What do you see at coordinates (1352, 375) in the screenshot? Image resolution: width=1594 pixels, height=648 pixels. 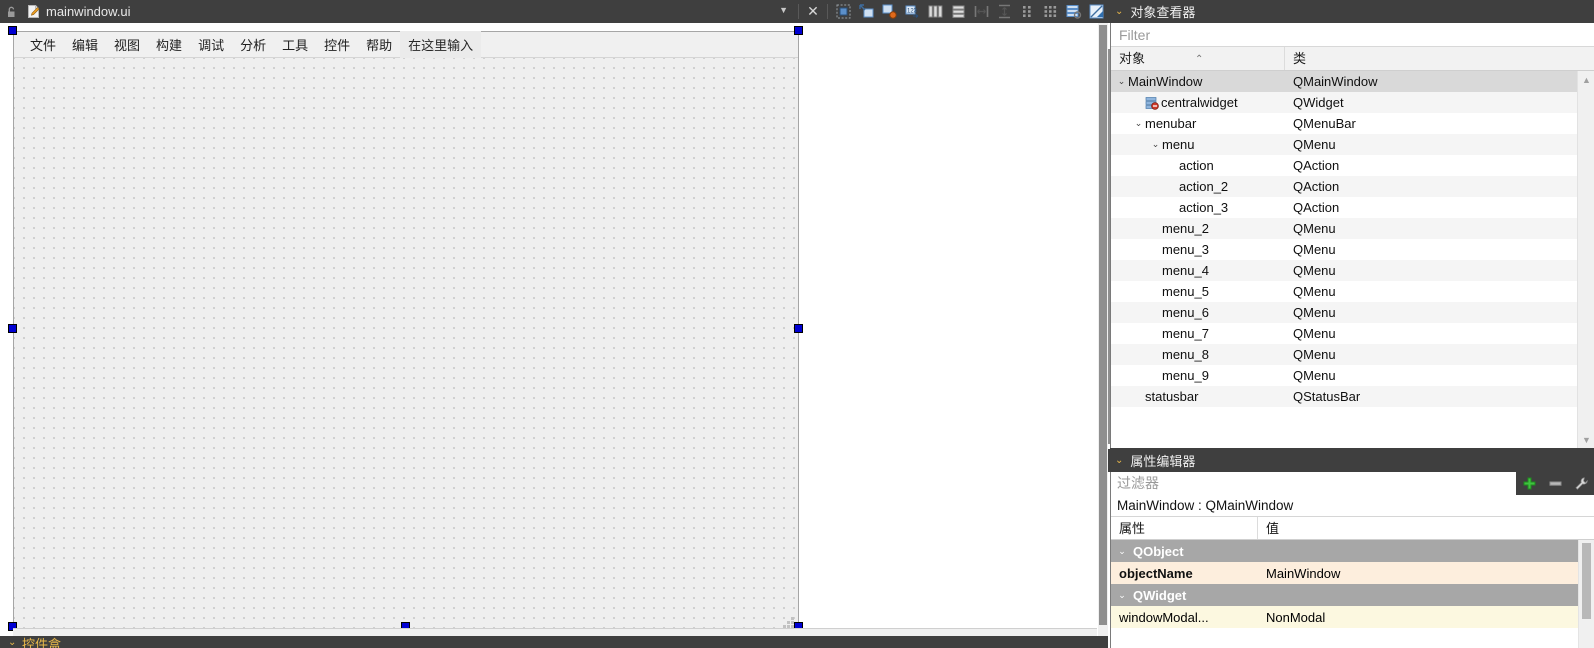 I see `object-tree-row: ⌄menu_9 QMenu` at bounding box center [1352, 375].